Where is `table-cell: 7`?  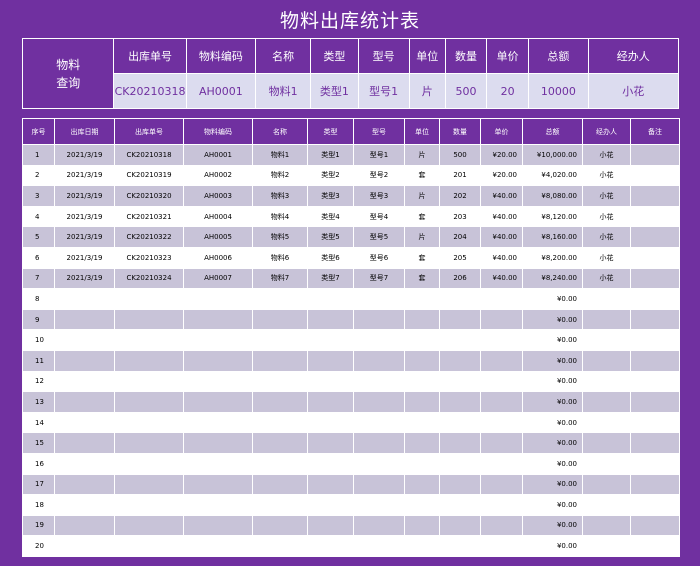 table-cell: 7 is located at coordinates (38, 278).